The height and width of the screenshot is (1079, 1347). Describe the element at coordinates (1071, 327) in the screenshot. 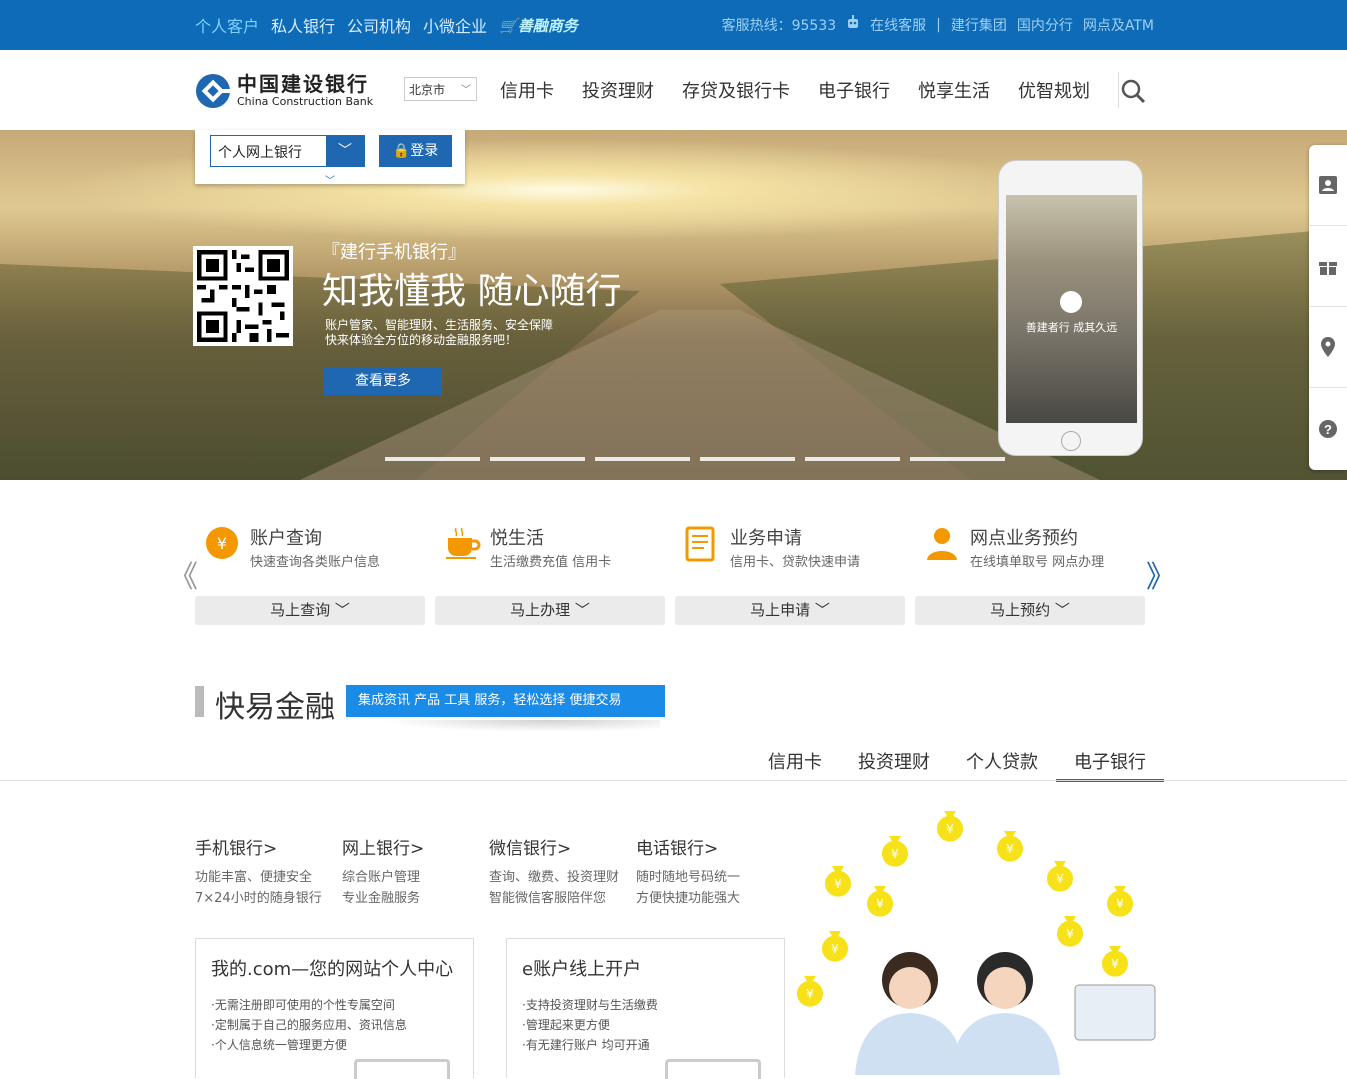

I see `phone-slogan: 善建者行 成其久远` at that location.